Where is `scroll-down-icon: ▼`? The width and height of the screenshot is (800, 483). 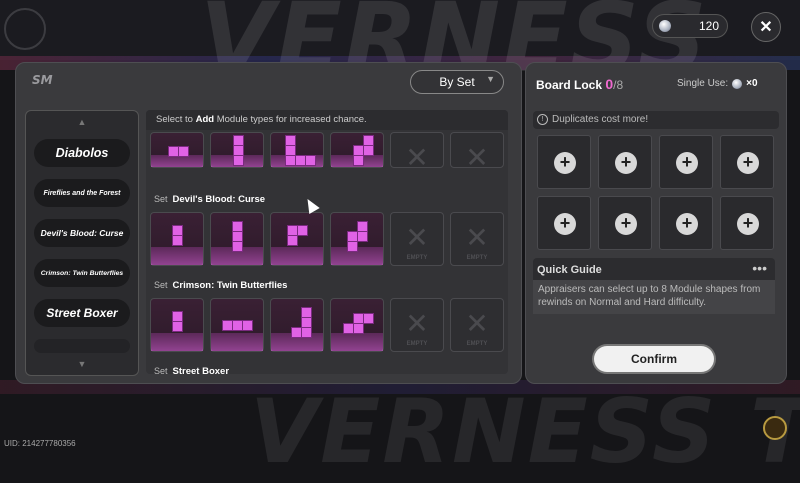 scroll-down-icon: ▼ is located at coordinates (82, 364).